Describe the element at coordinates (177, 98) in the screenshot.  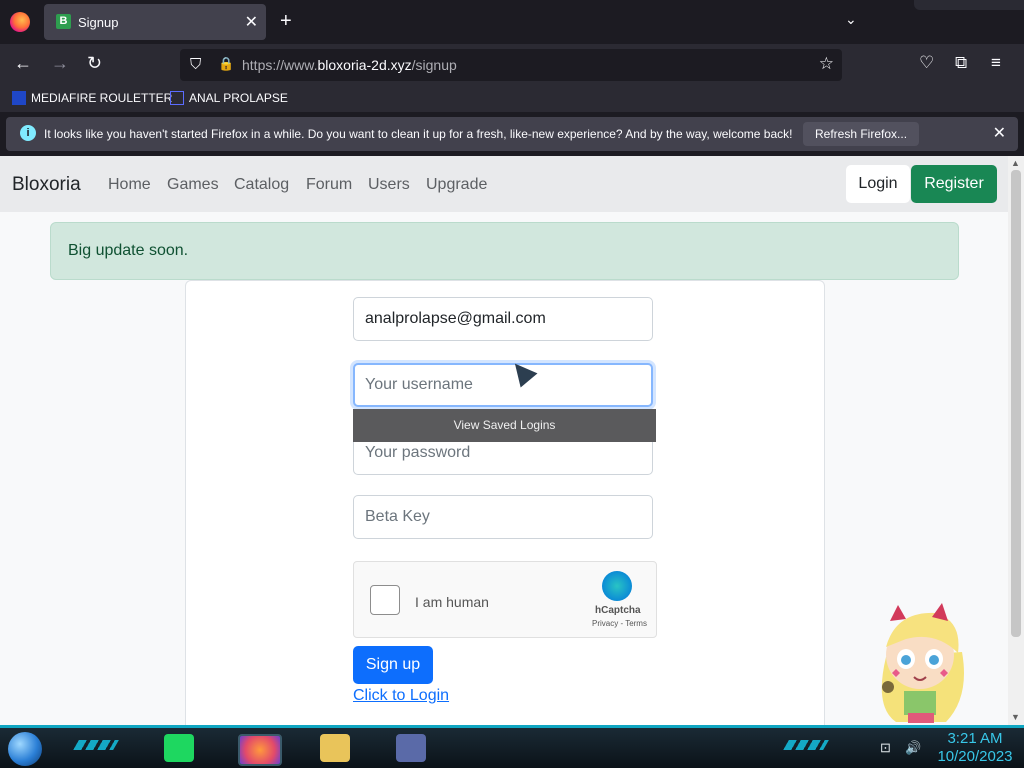
I see `bookmark-icon` at that location.